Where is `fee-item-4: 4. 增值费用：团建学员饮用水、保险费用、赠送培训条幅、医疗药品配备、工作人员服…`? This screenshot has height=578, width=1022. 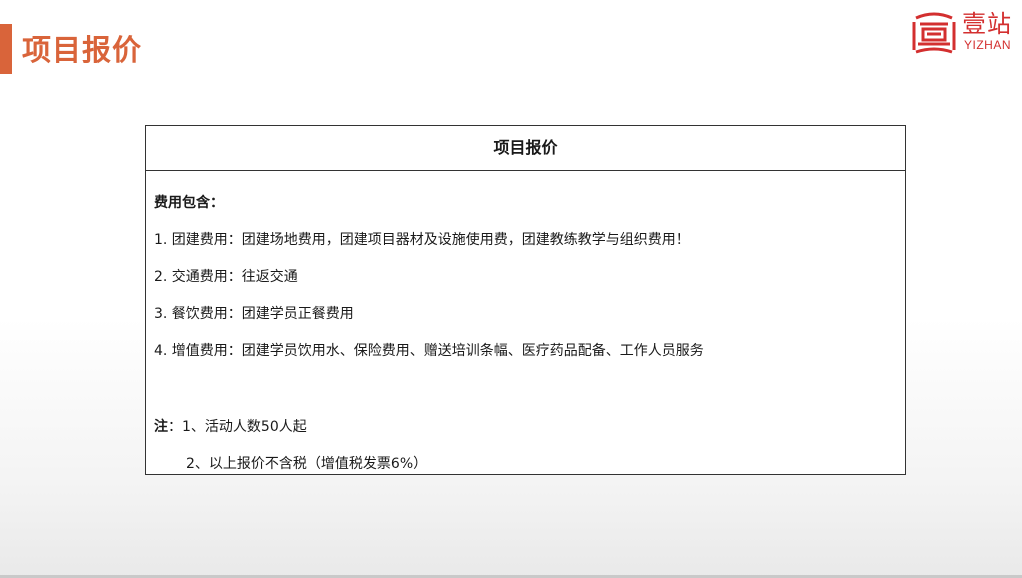 fee-item-4: 4. 增值费用：团建学员饮用水、保险费用、赠送培训条幅、医疗药品配备、工作人员服… is located at coordinates (429, 351).